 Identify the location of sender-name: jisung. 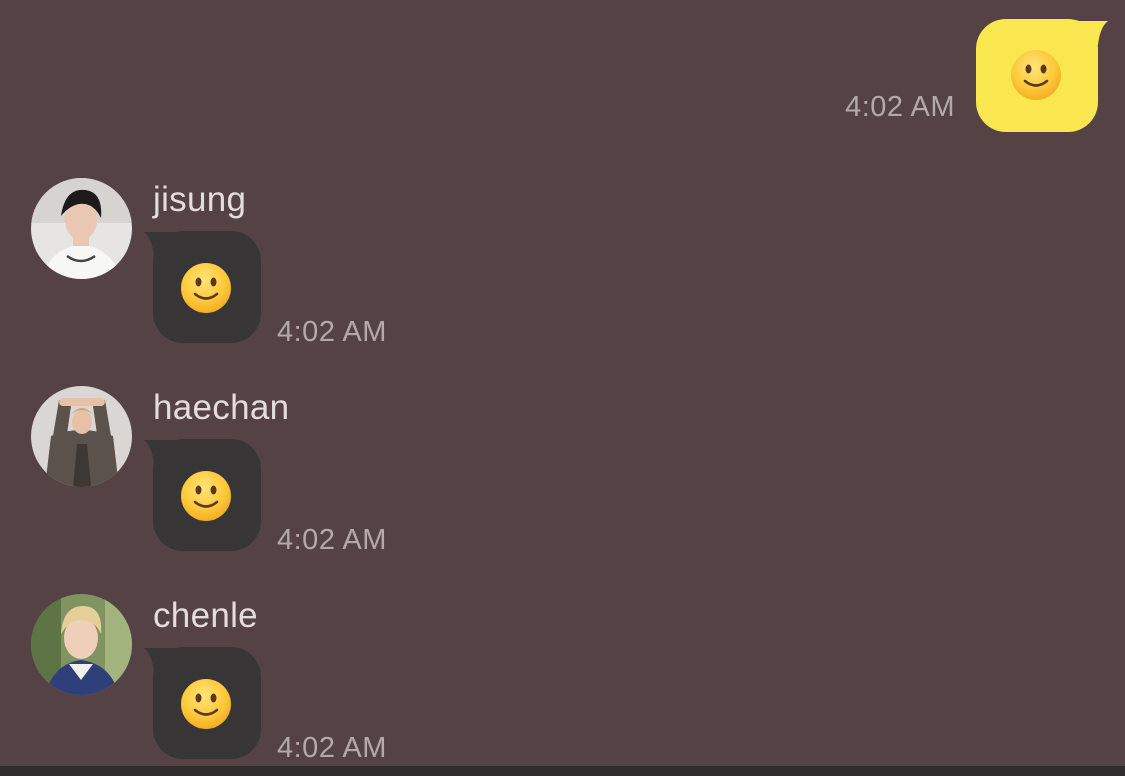
(200, 199).